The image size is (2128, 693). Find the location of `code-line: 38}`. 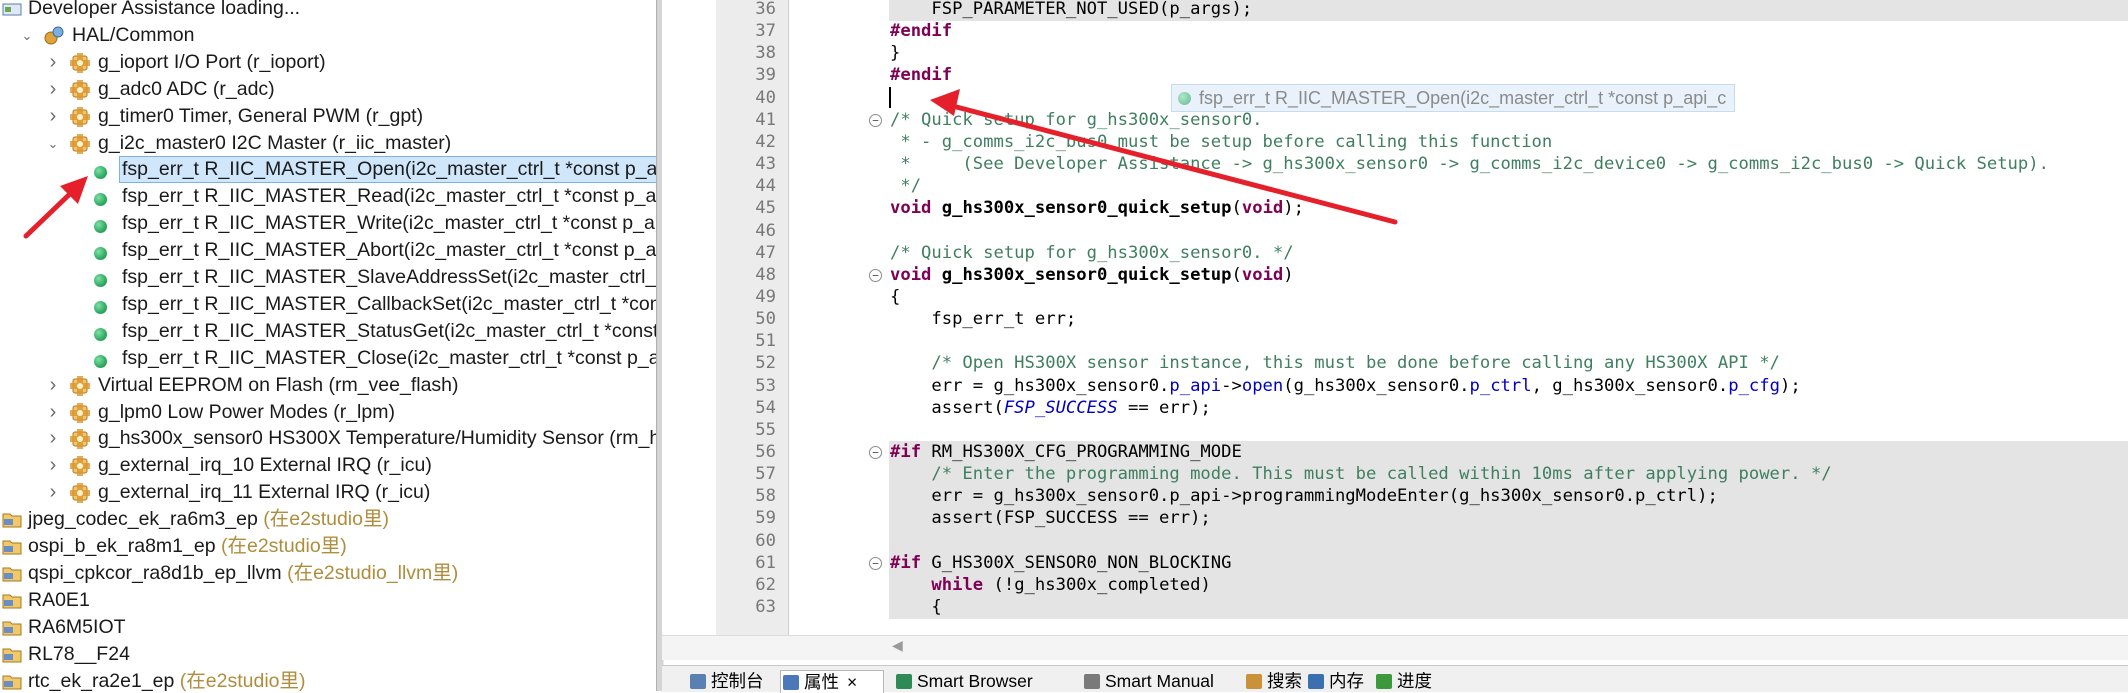

code-line: 38} is located at coordinates (1395, 53).